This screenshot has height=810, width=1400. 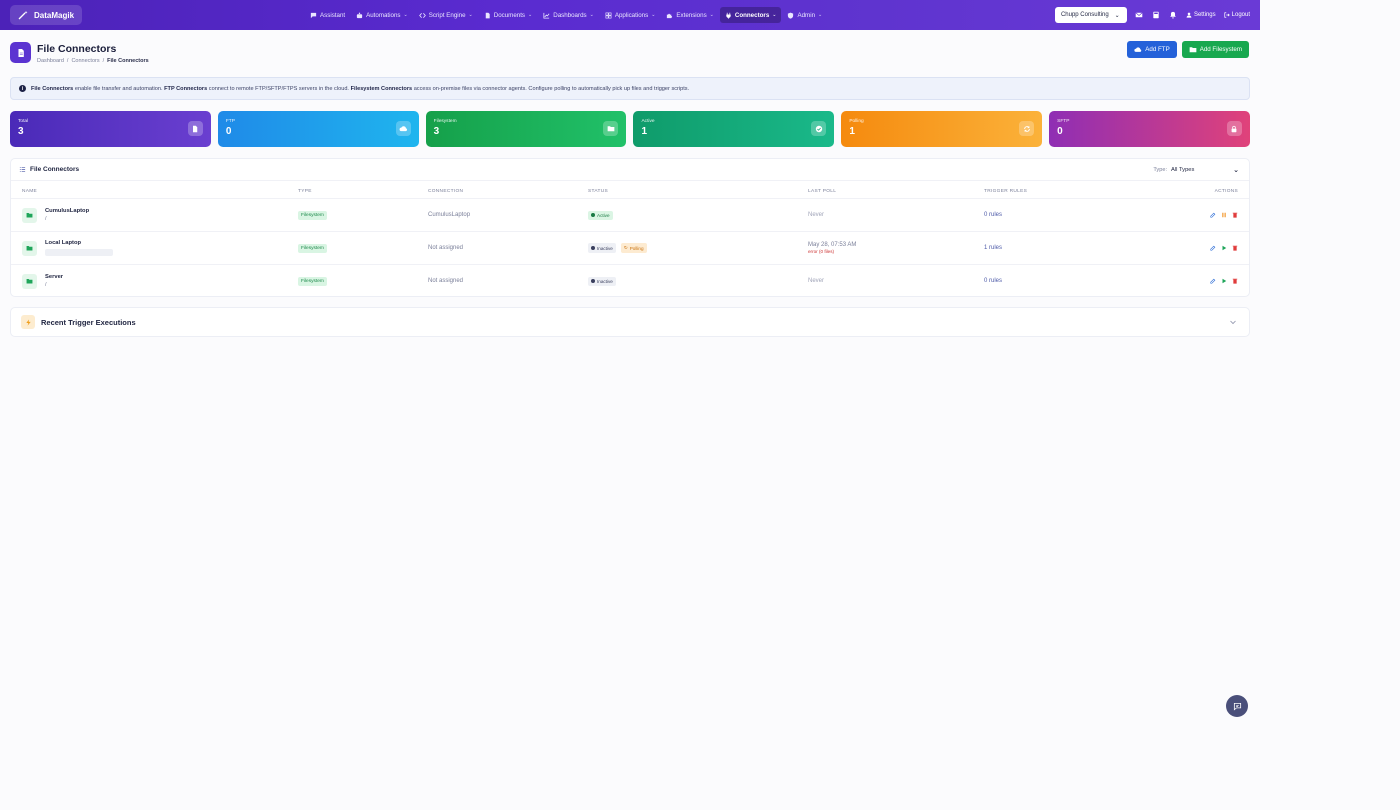 What do you see at coordinates (160, 191) in the screenshot?
I see `column-header-name: NAME` at bounding box center [160, 191].